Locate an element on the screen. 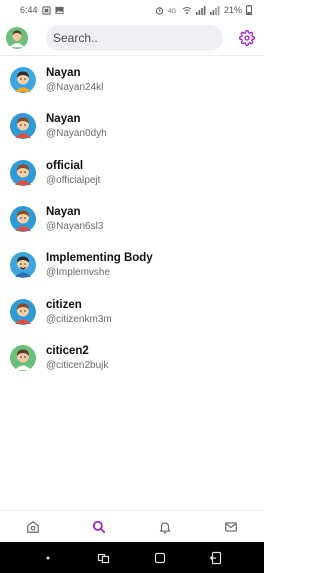  home-icon is located at coordinates (33, 527).